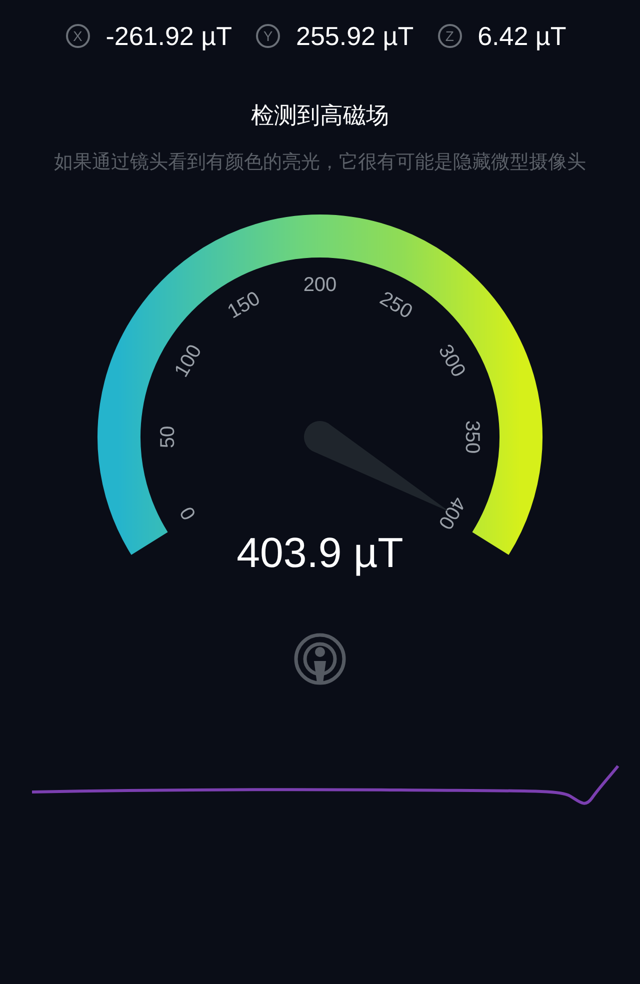  Describe the element at coordinates (320, 116) in the screenshot. I see `alert-title: 检测到高磁场` at that location.